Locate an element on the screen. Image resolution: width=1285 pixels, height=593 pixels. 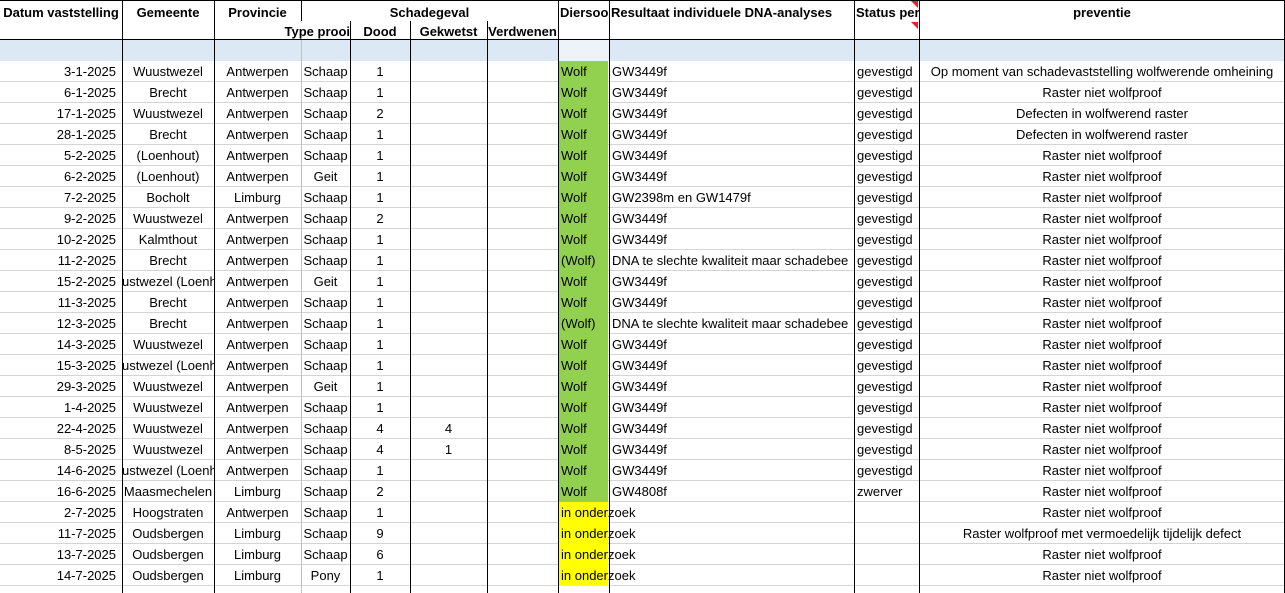
header-datum: Datum vaststelling is located at coordinates (61, 12).